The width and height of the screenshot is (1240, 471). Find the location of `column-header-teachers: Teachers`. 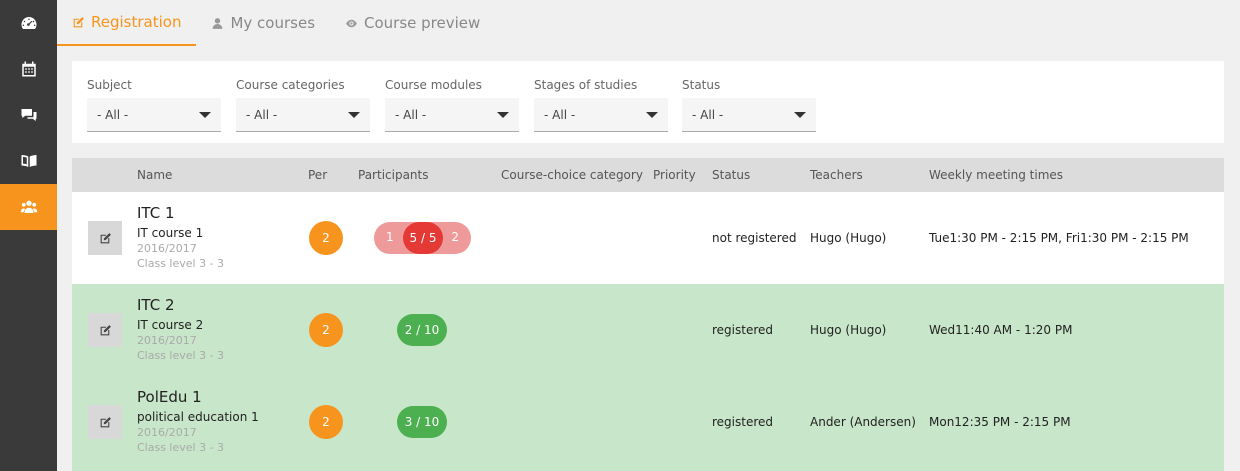

column-header-teachers: Teachers is located at coordinates (836, 175).